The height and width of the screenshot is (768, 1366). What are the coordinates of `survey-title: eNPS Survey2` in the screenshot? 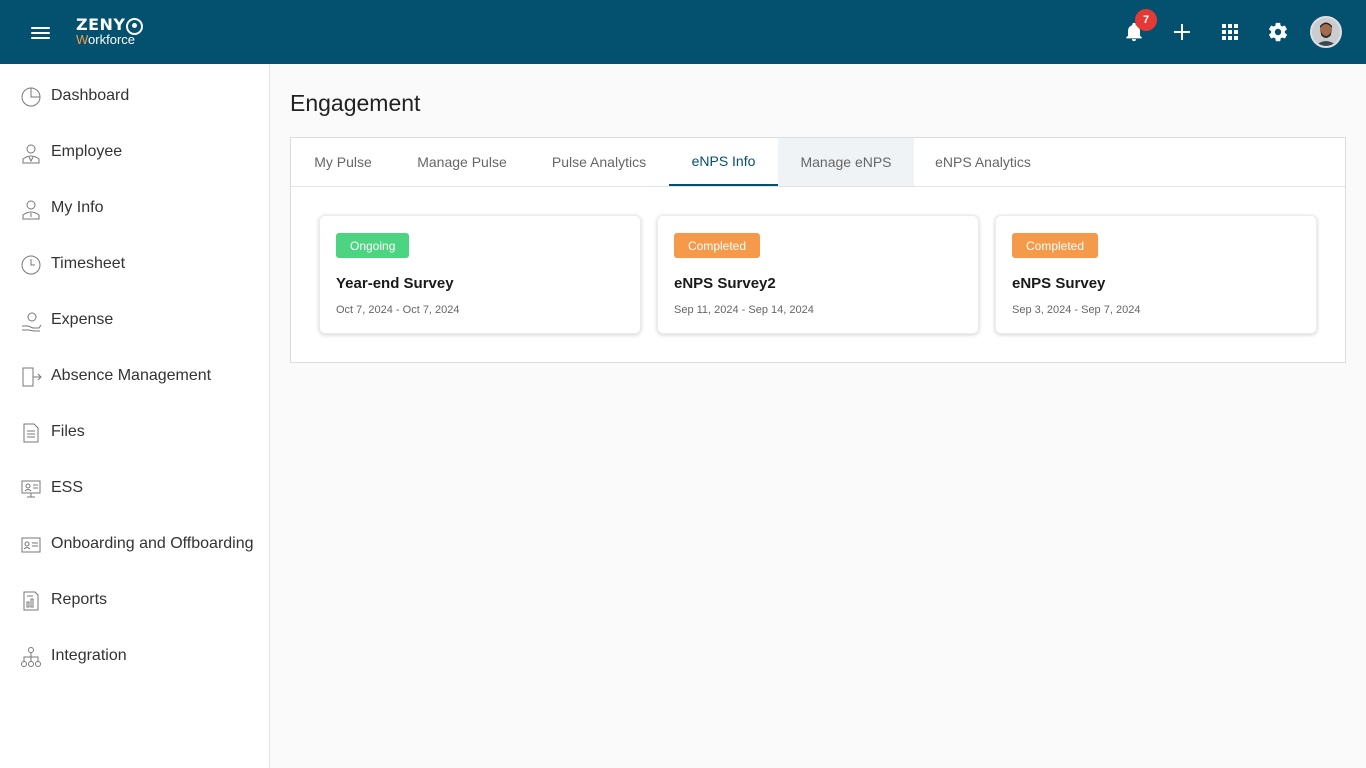 It's located at (725, 283).